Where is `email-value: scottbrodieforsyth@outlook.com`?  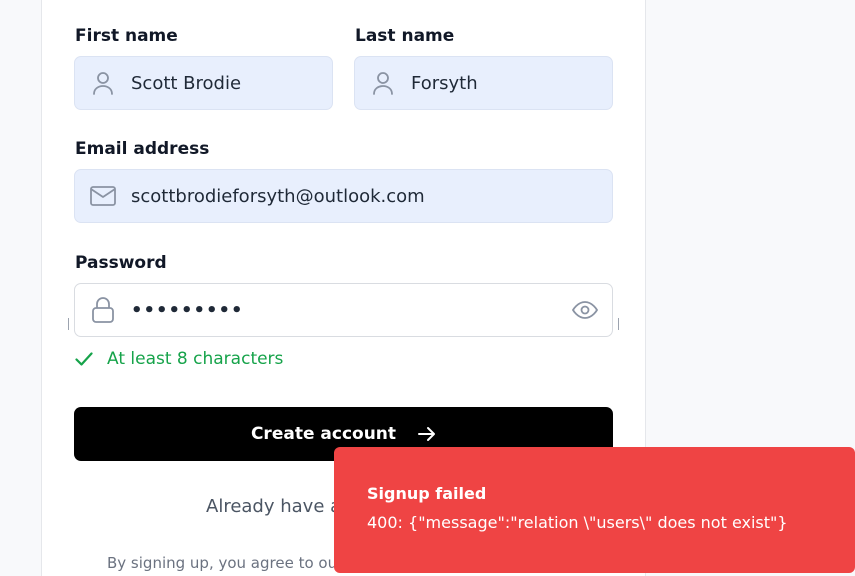
email-value: scottbrodieforsyth@outlook.com is located at coordinates (278, 196).